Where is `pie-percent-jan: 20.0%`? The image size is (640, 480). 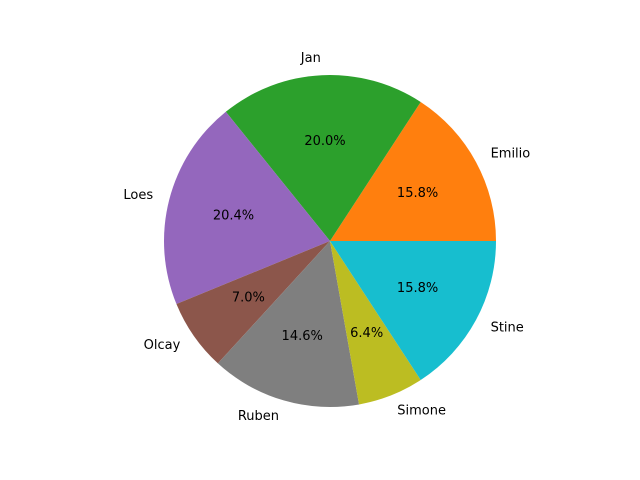
pie-percent-jan: 20.0% is located at coordinates (324, 141).